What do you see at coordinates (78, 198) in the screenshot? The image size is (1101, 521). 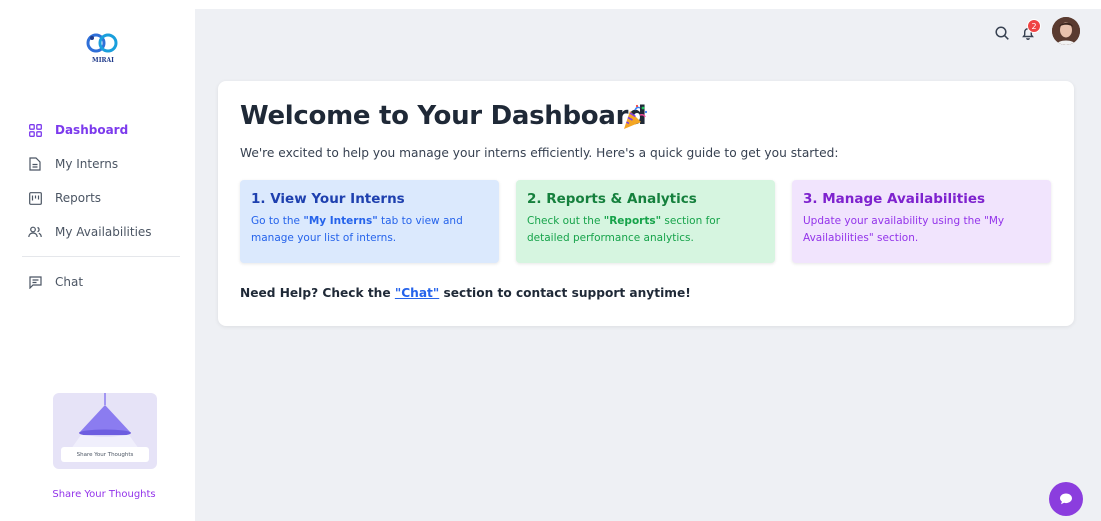 I see `sidebar-item-label: Reports` at bounding box center [78, 198].